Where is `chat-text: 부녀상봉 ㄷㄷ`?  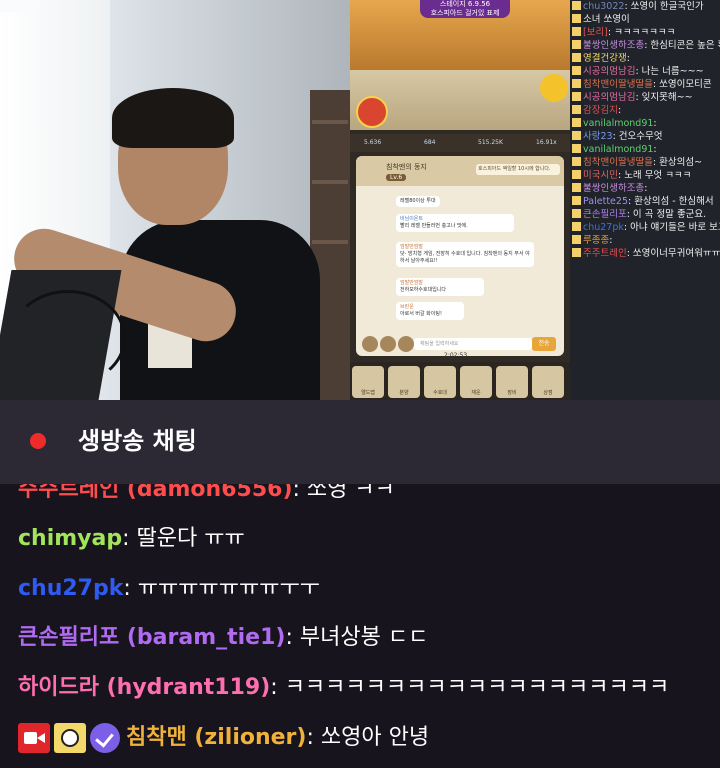
chat-text: 부녀상봉 ㄷㄷ is located at coordinates (364, 637).